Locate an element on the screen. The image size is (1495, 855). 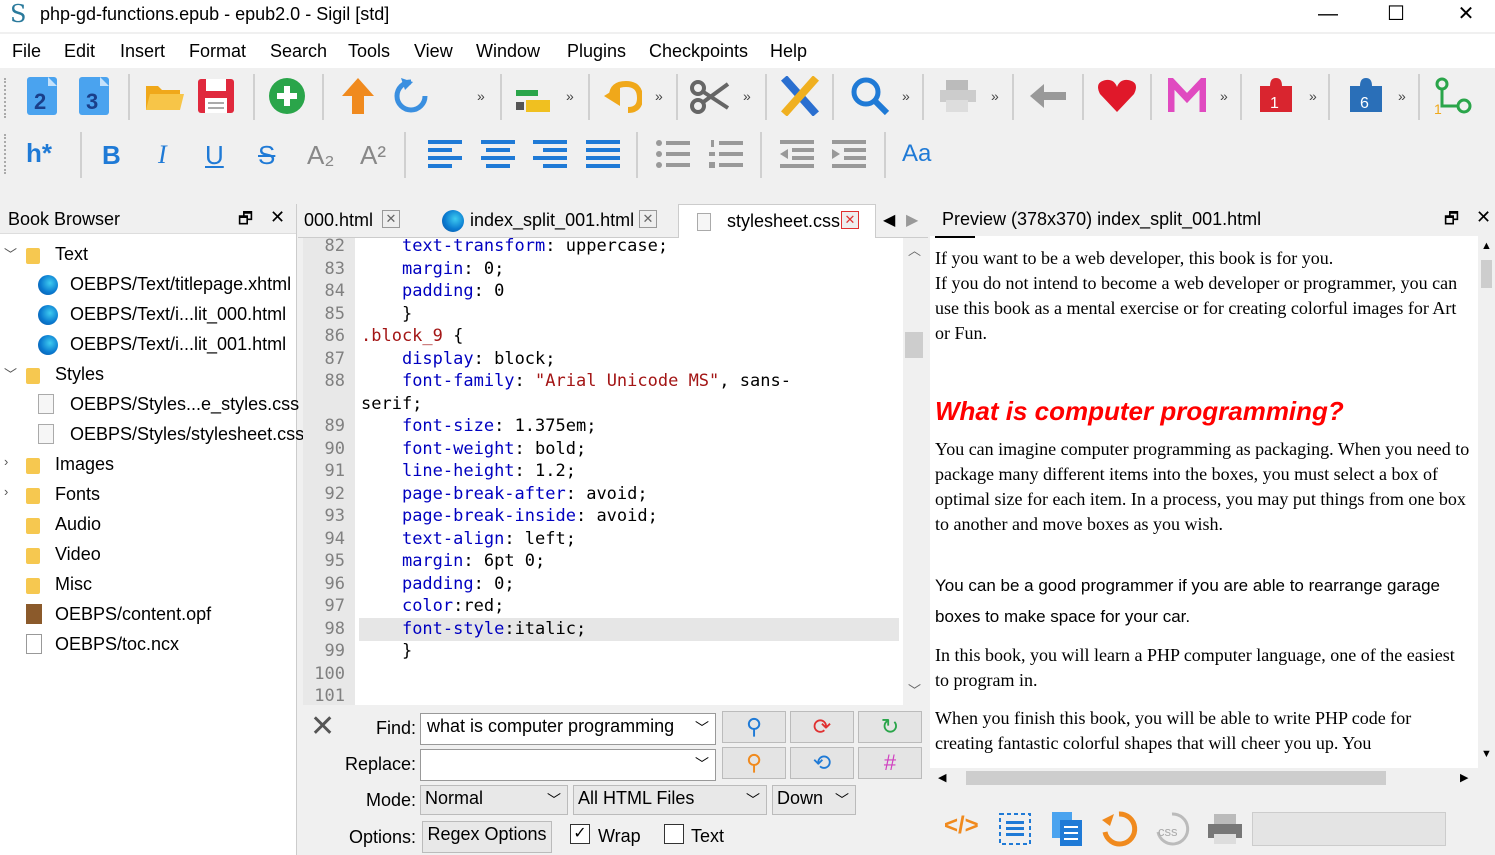
strikethrough-button: S is located at coordinates (266, 155).